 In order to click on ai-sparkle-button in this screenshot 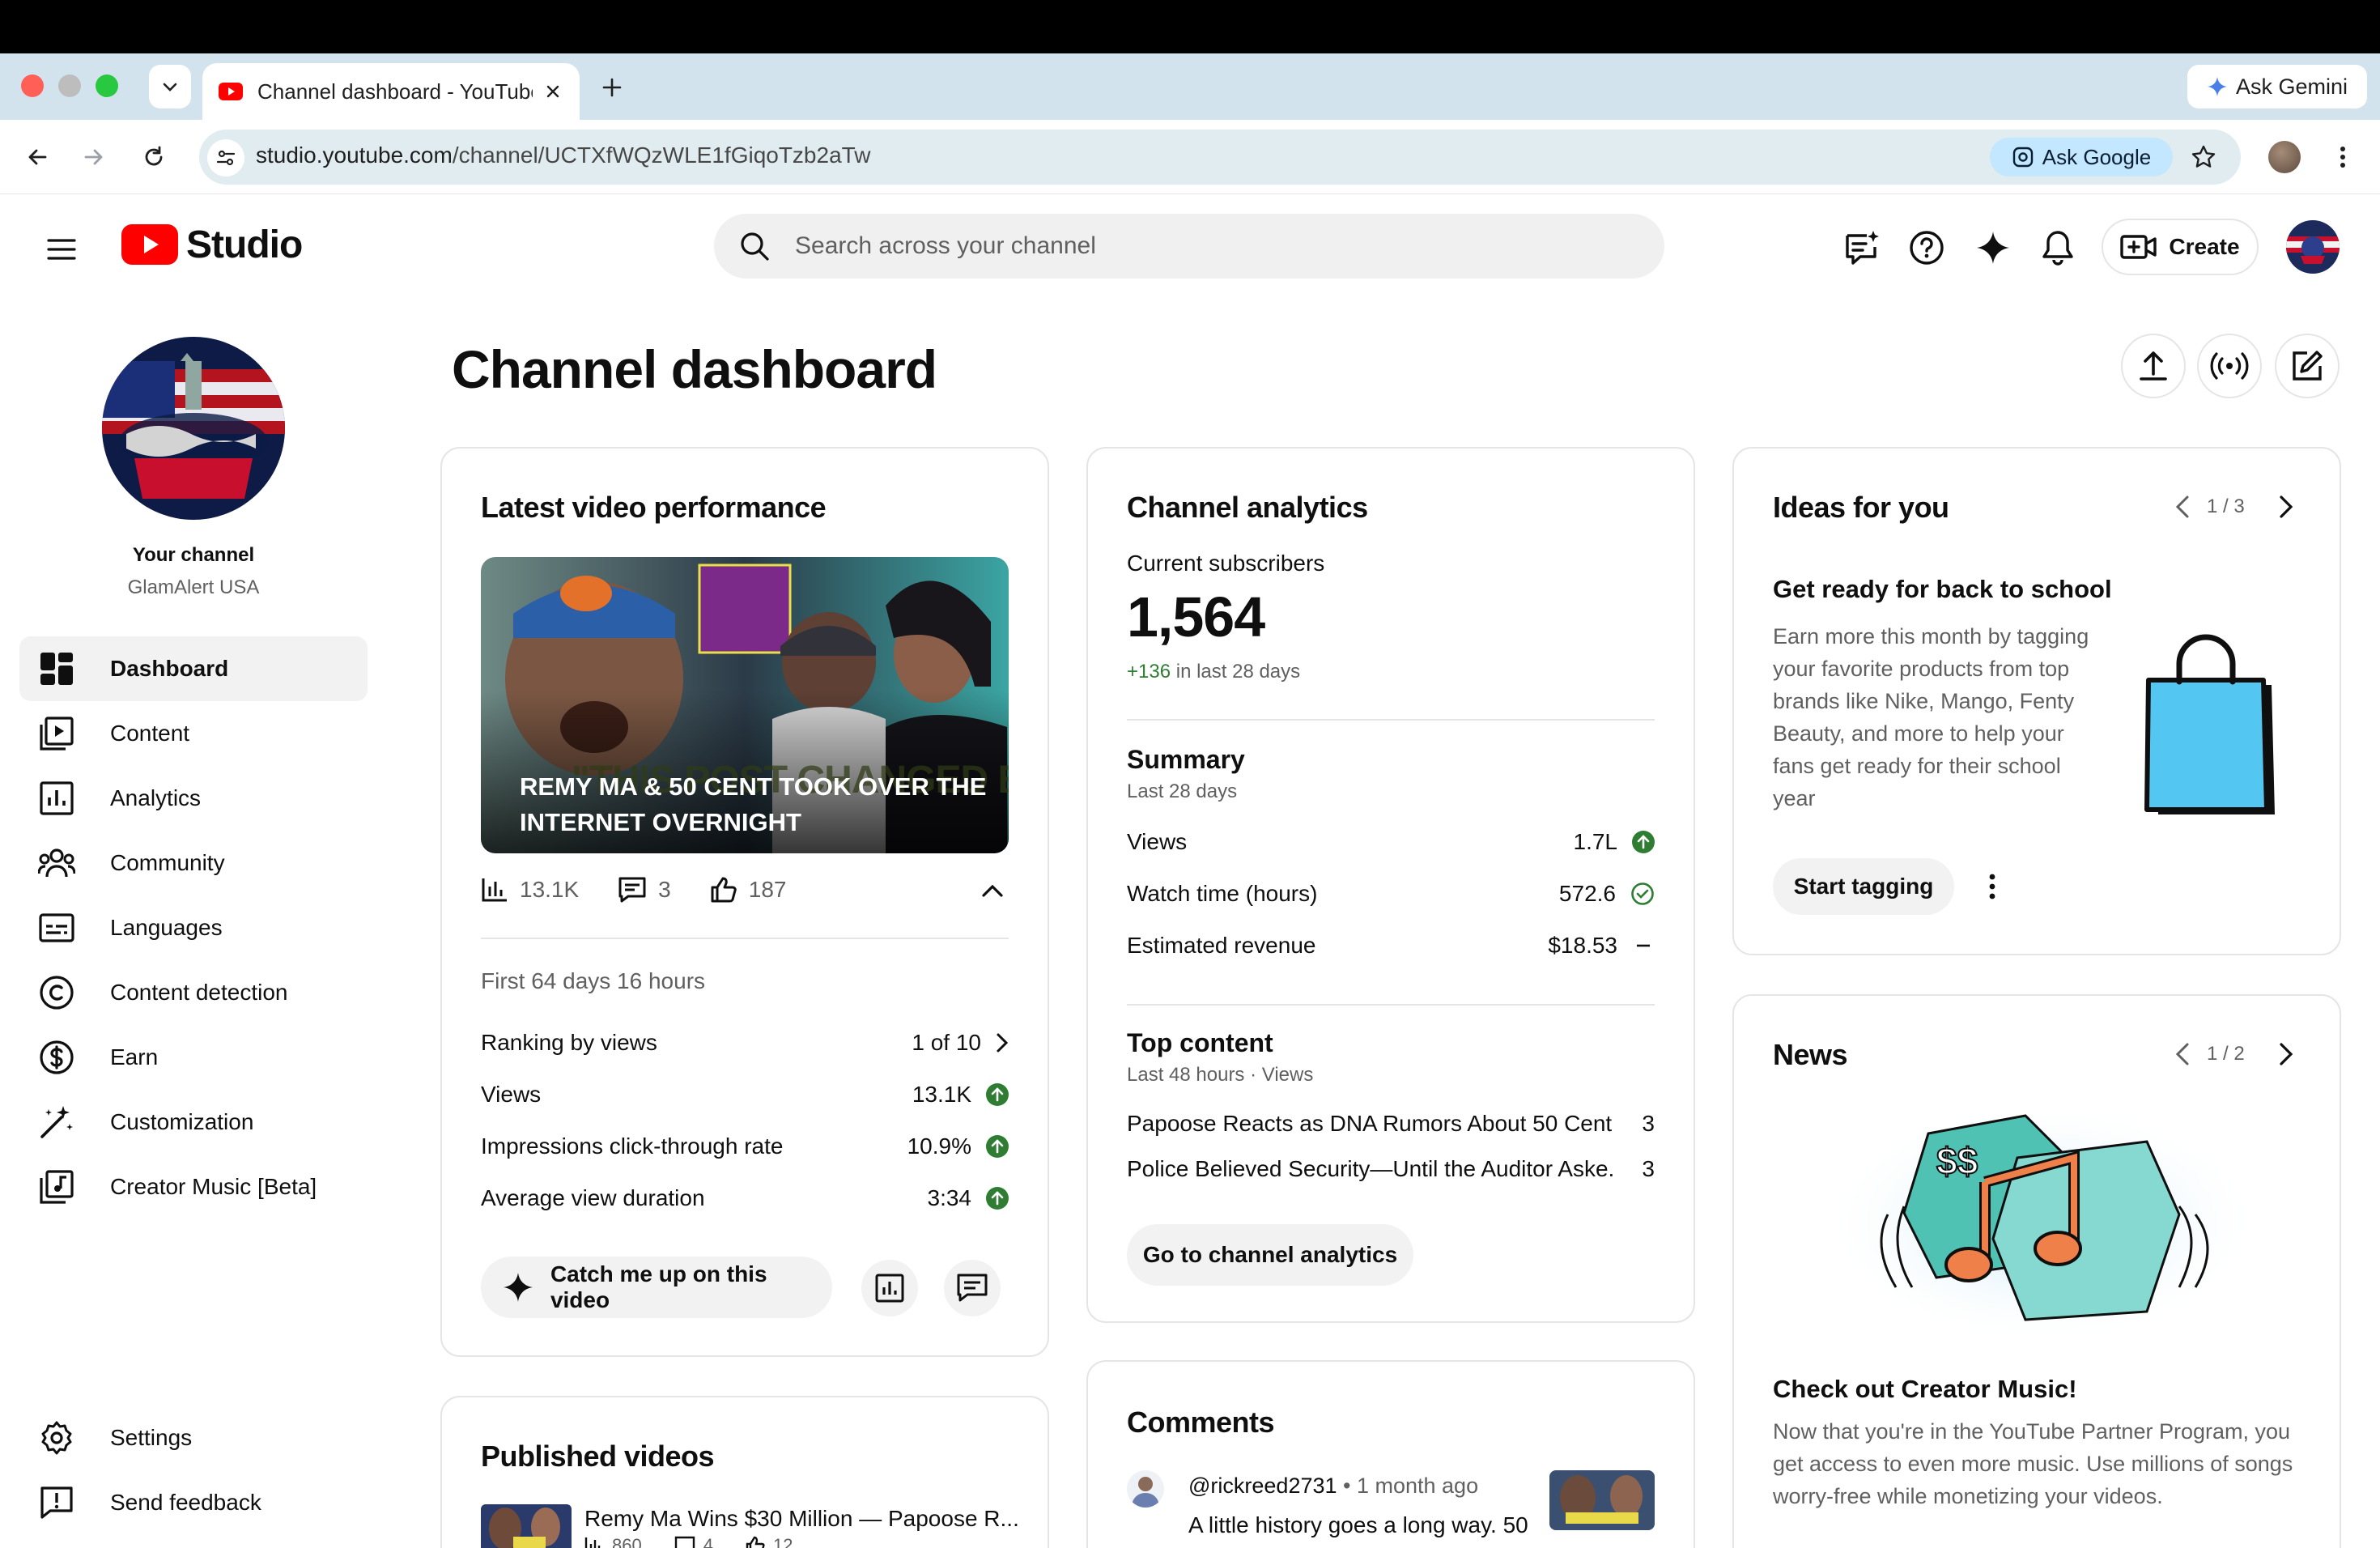, I will do `click(1993, 248)`.